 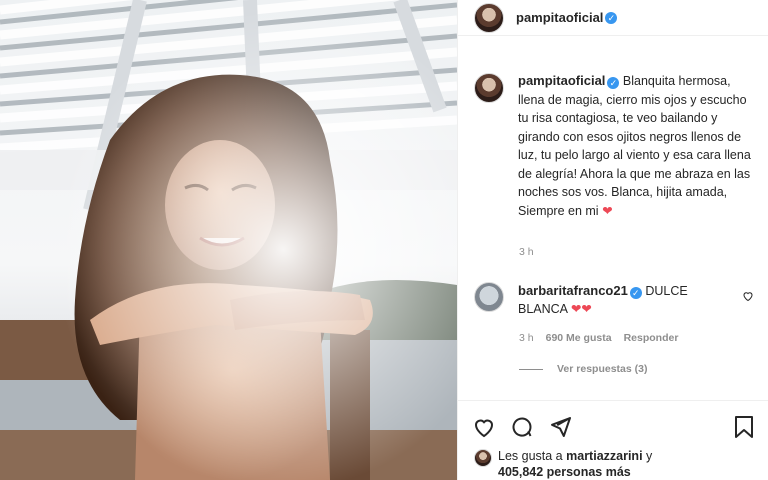 I want to click on caption-avatar, so click(x=489, y=88).